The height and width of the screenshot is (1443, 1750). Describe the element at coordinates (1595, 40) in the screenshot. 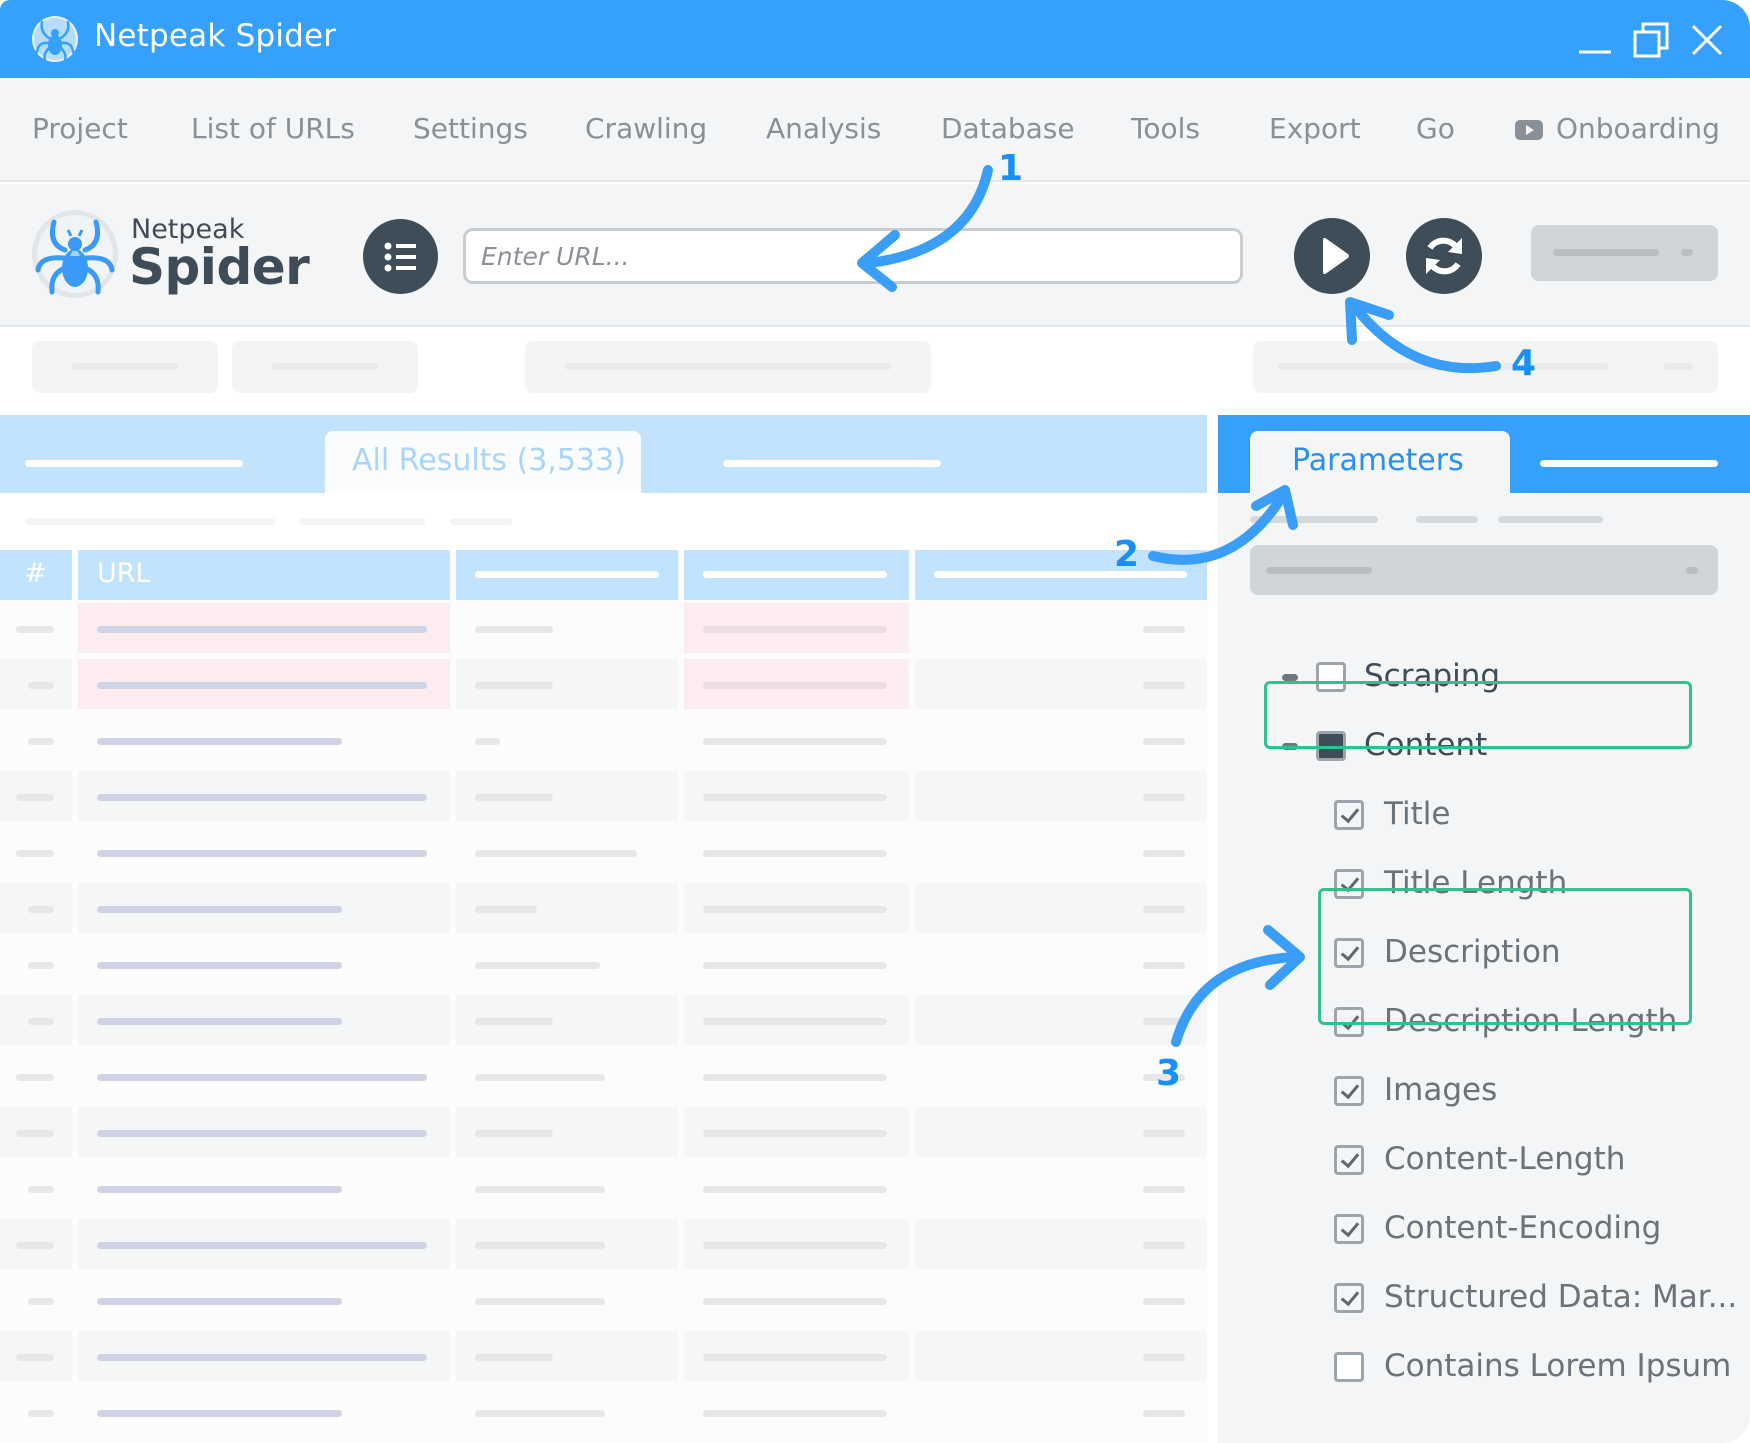

I see `minimize-button` at that location.